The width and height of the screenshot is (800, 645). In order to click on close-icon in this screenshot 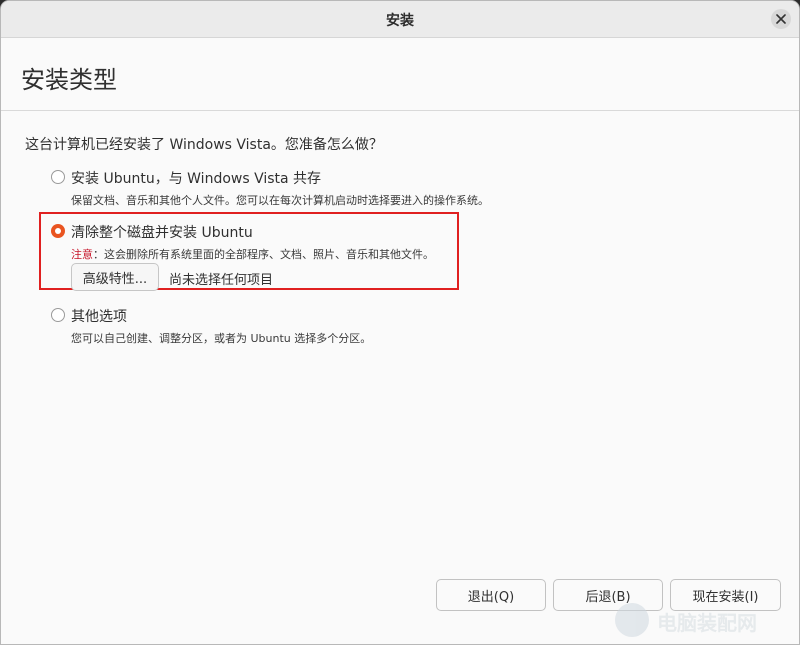, I will do `click(781, 19)`.